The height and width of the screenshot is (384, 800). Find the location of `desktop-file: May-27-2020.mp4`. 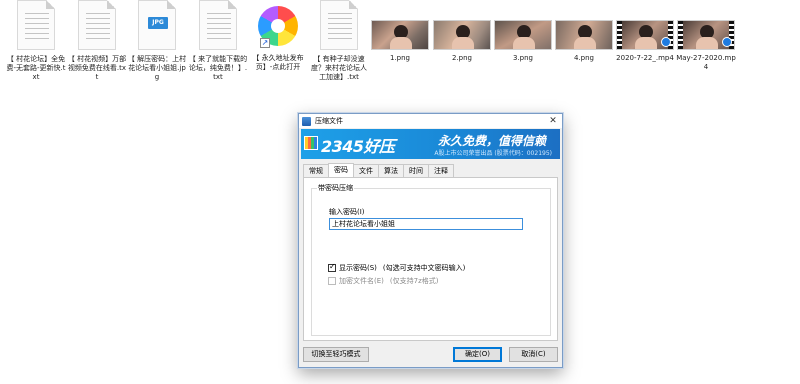

desktop-file: May-27-2020.mp4 is located at coordinates (706, 46).